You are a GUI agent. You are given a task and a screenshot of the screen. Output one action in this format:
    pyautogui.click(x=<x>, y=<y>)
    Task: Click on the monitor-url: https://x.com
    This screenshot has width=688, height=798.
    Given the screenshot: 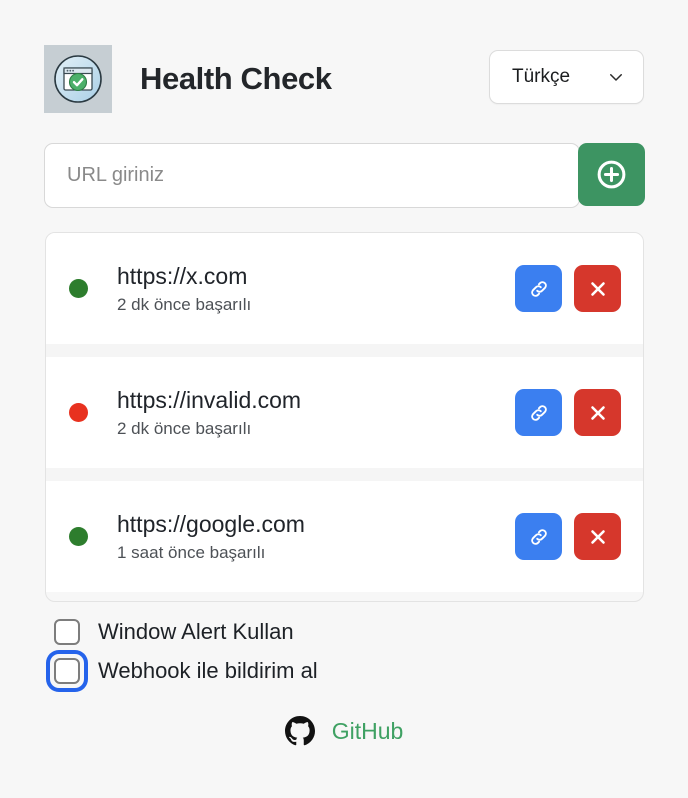 What is the action you would take?
    pyautogui.click(x=182, y=276)
    